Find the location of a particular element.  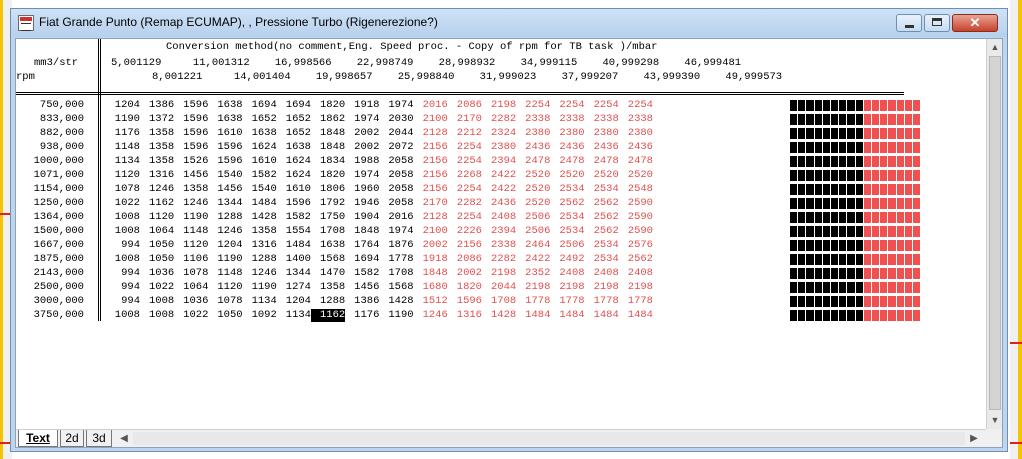

map-cell: 2058 is located at coordinates (396, 161).